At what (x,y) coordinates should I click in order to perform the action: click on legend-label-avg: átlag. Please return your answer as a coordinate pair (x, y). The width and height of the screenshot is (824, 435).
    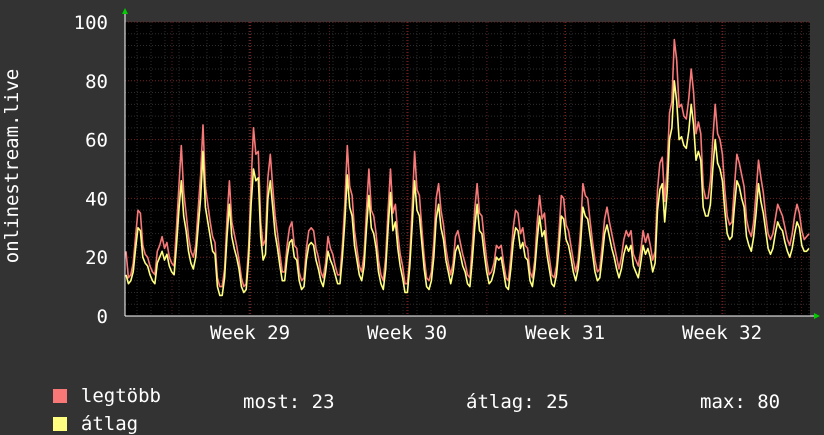
    Looking at the image, I should click on (109, 424).